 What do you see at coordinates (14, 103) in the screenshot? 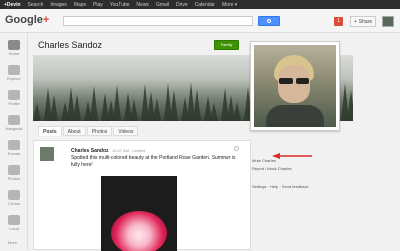
I see `sidebar-item-label: Profile` at bounding box center [14, 103].